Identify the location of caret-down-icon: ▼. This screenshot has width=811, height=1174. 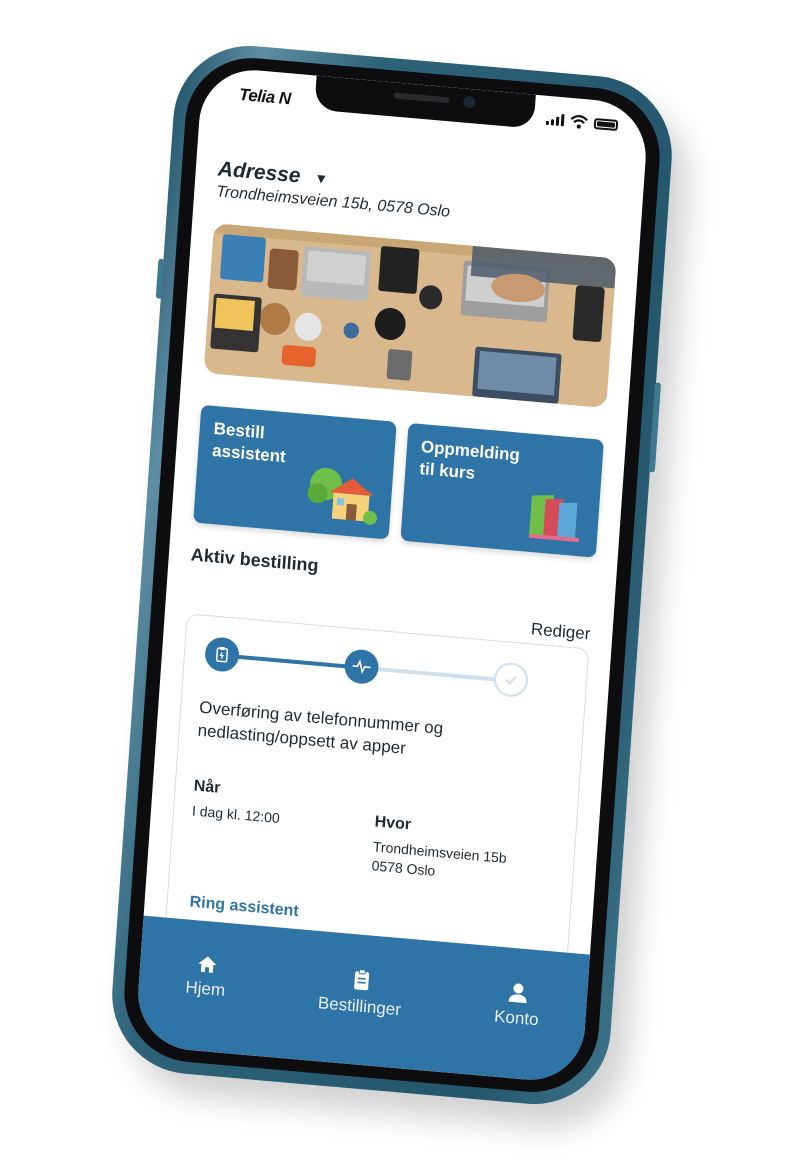
(321, 178).